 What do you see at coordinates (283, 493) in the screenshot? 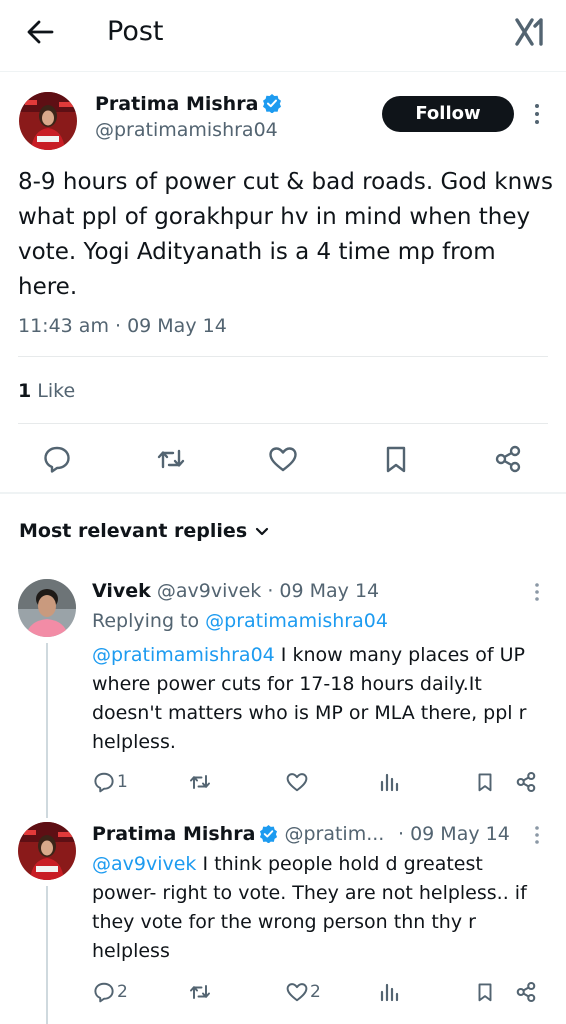
I see `section-divider` at bounding box center [283, 493].